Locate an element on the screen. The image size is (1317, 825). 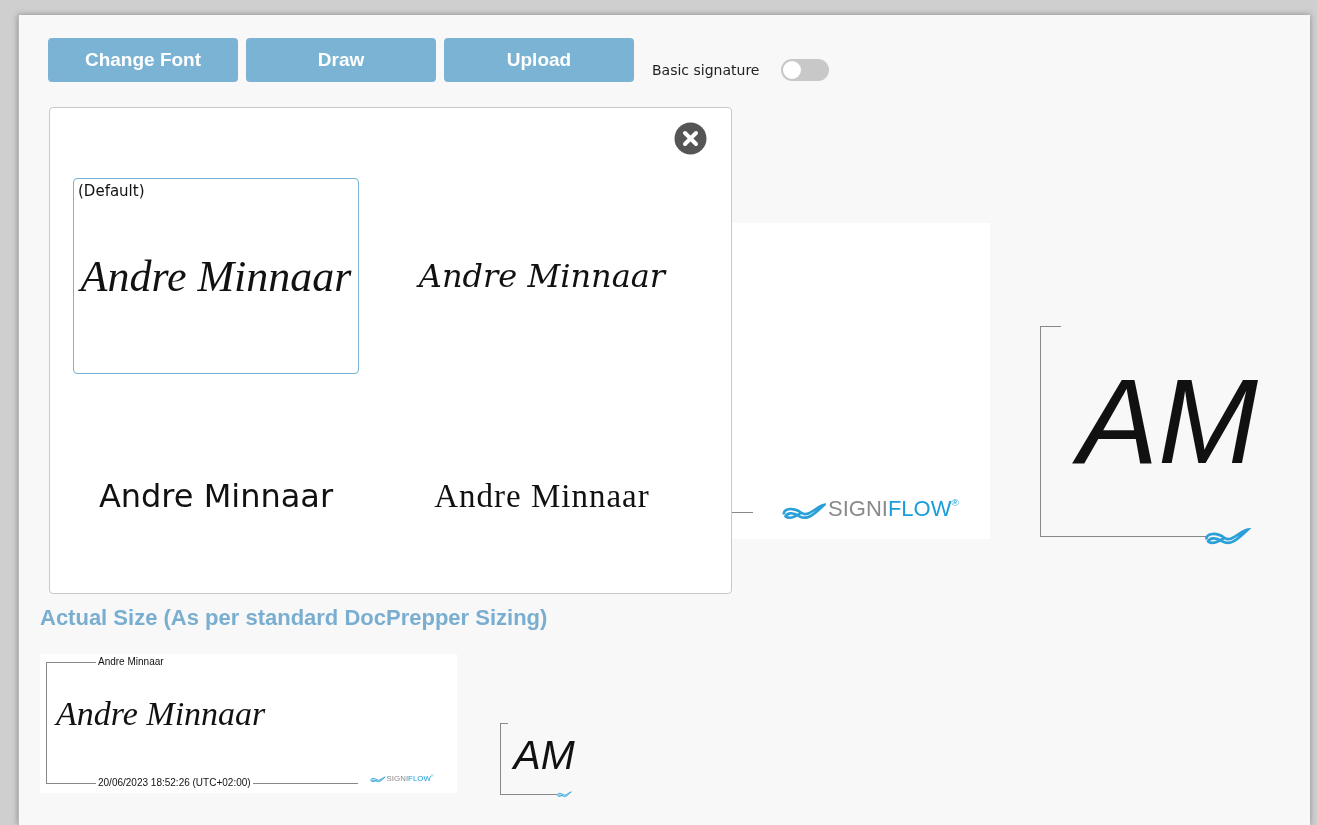
option-label: (Default) is located at coordinates (111, 191).